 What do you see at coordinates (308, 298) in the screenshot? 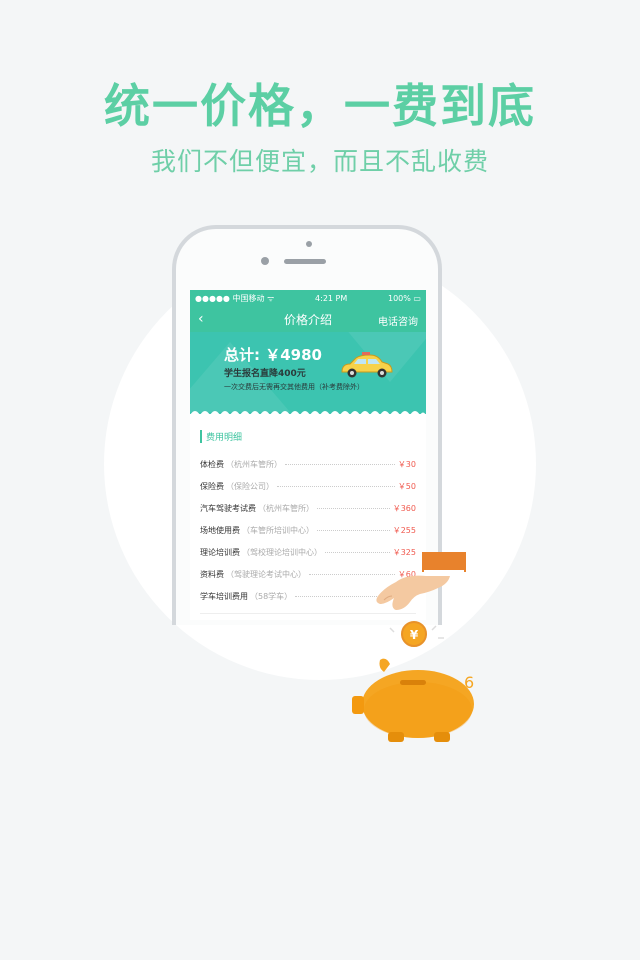
I see `status-bar: ●●●●● 中国移动 ᯤ 4:21 PM 100% ▭` at bounding box center [308, 298].